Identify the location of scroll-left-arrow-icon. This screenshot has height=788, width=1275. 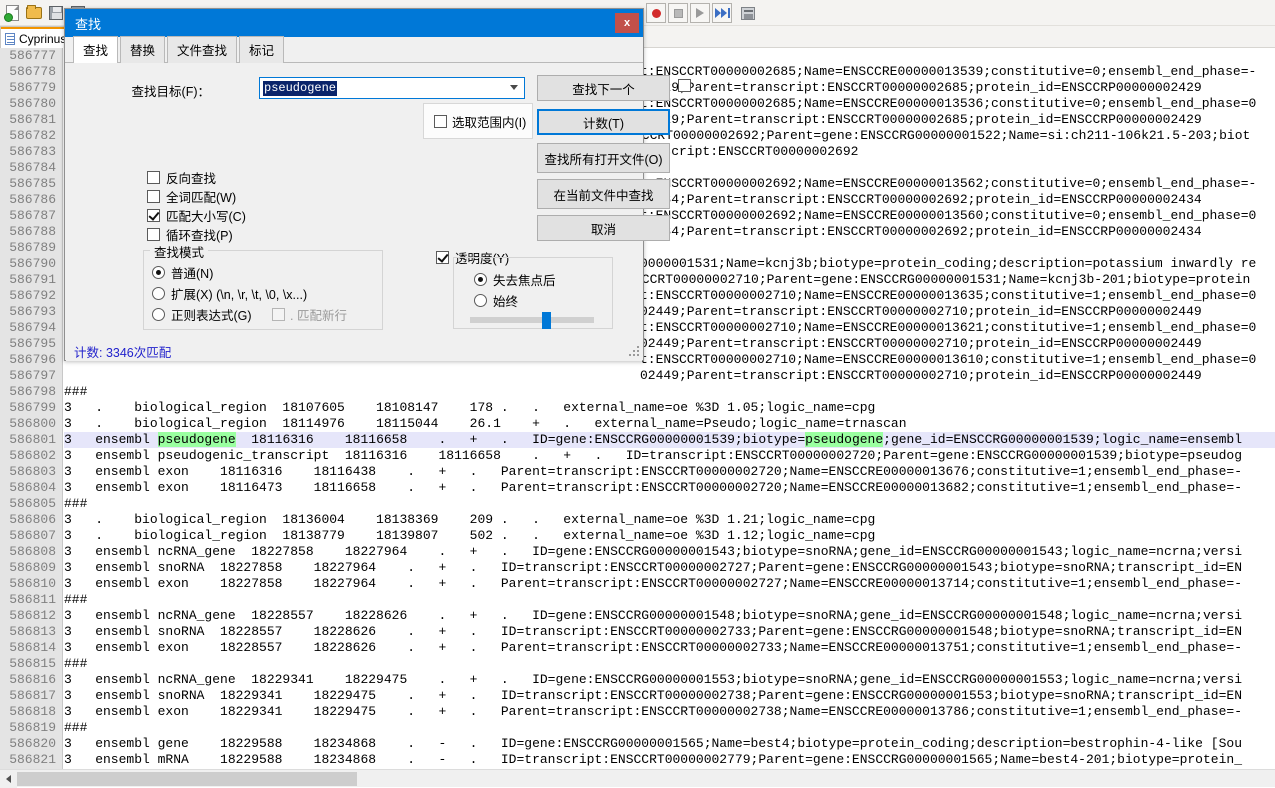
(8, 779).